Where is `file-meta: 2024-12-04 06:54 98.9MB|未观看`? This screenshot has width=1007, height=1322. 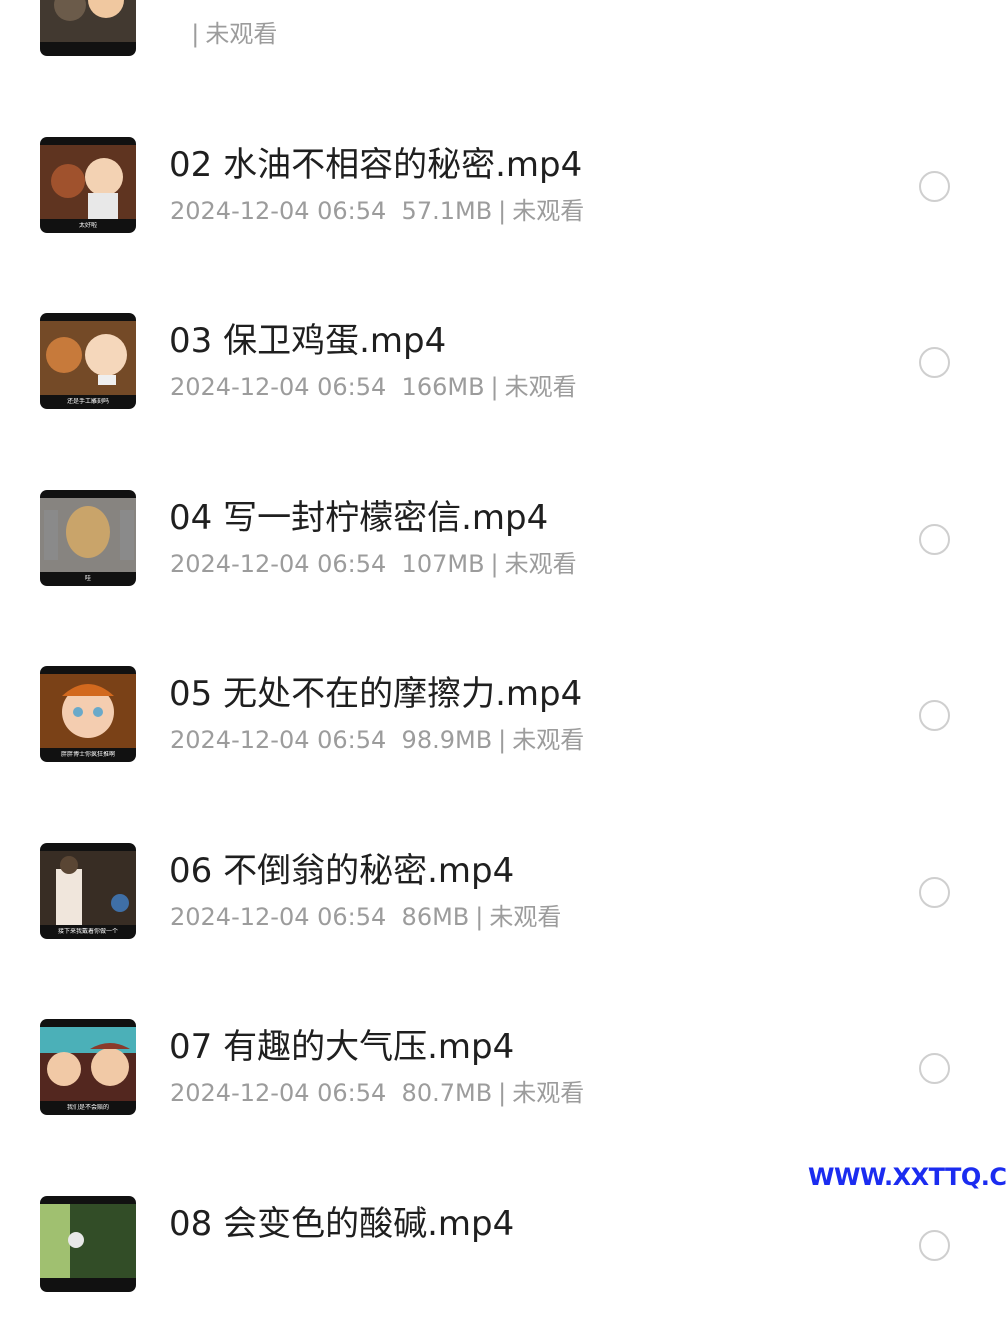
file-meta: 2024-12-04 06:54 98.9MB|未观看 is located at coordinates (377, 740).